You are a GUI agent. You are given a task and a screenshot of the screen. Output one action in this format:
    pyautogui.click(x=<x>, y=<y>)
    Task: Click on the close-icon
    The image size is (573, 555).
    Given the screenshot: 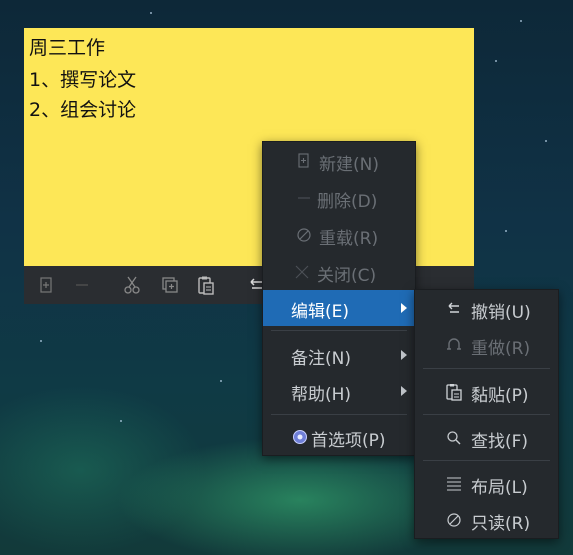 What is the action you would take?
    pyautogui.click(x=302, y=272)
    